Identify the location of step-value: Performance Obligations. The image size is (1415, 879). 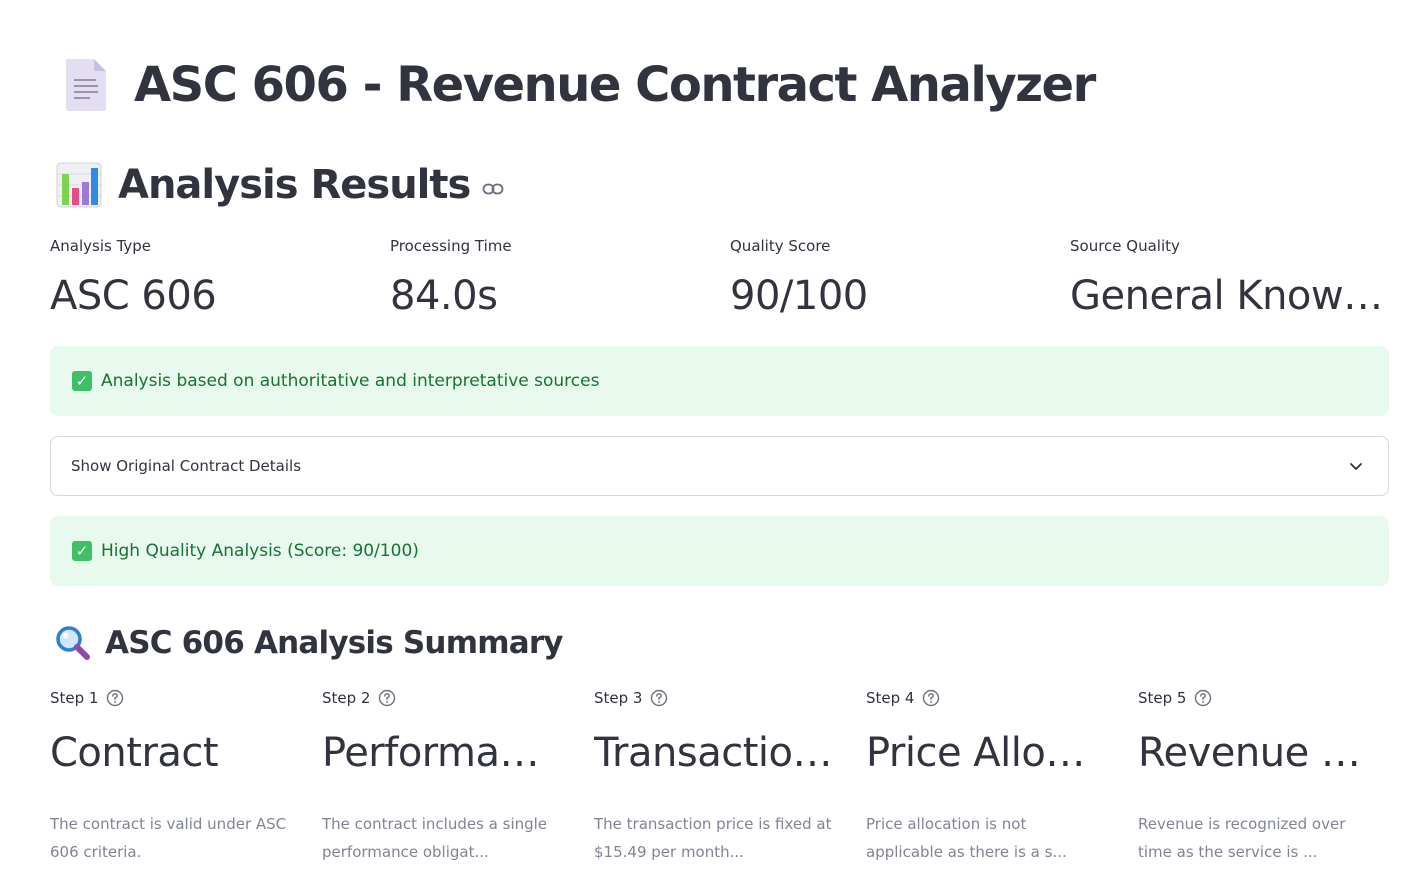
(442, 753).